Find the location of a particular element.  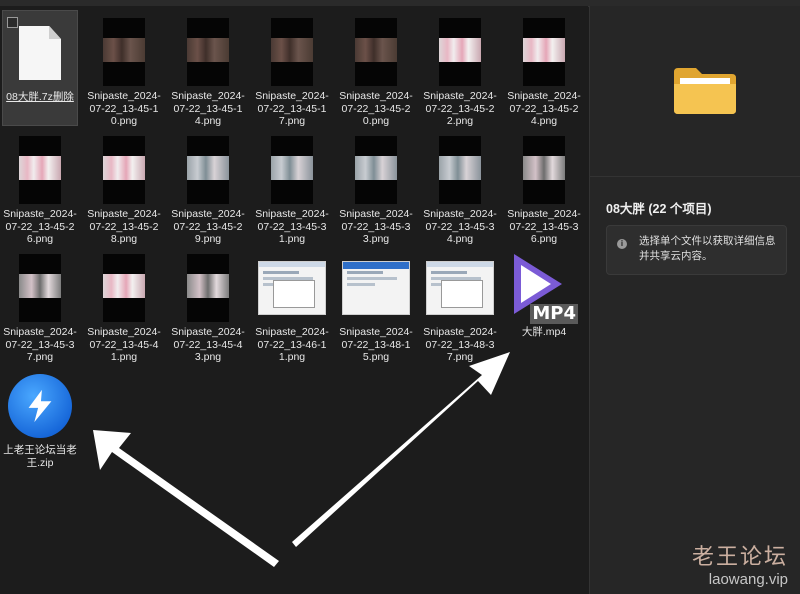

details-title: 08大胖 (22 个项目) is located at coordinates (659, 209).